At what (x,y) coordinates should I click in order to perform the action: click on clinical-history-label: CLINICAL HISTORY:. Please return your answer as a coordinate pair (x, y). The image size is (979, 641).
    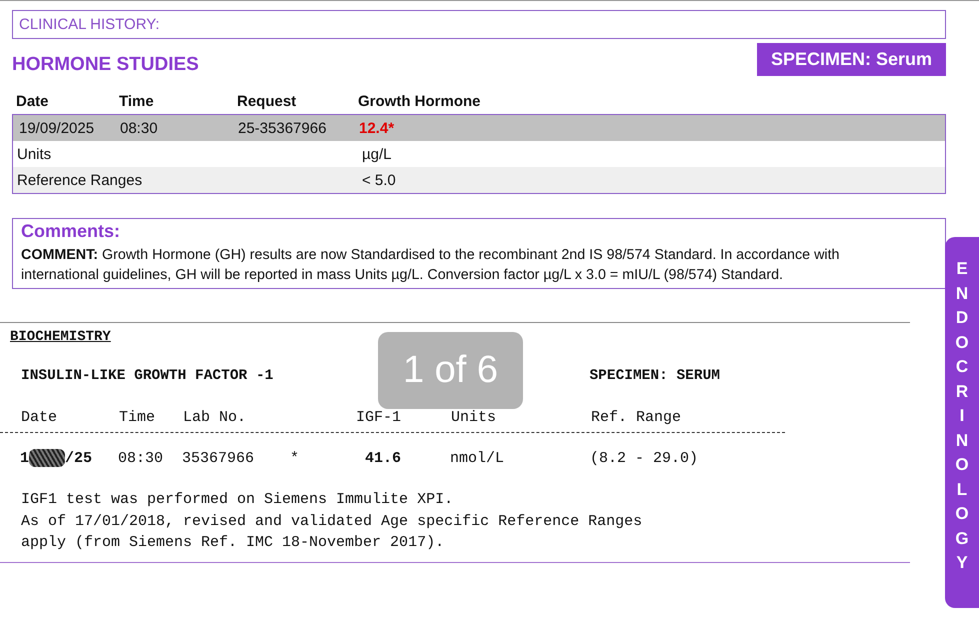
    Looking at the image, I should click on (89, 24).